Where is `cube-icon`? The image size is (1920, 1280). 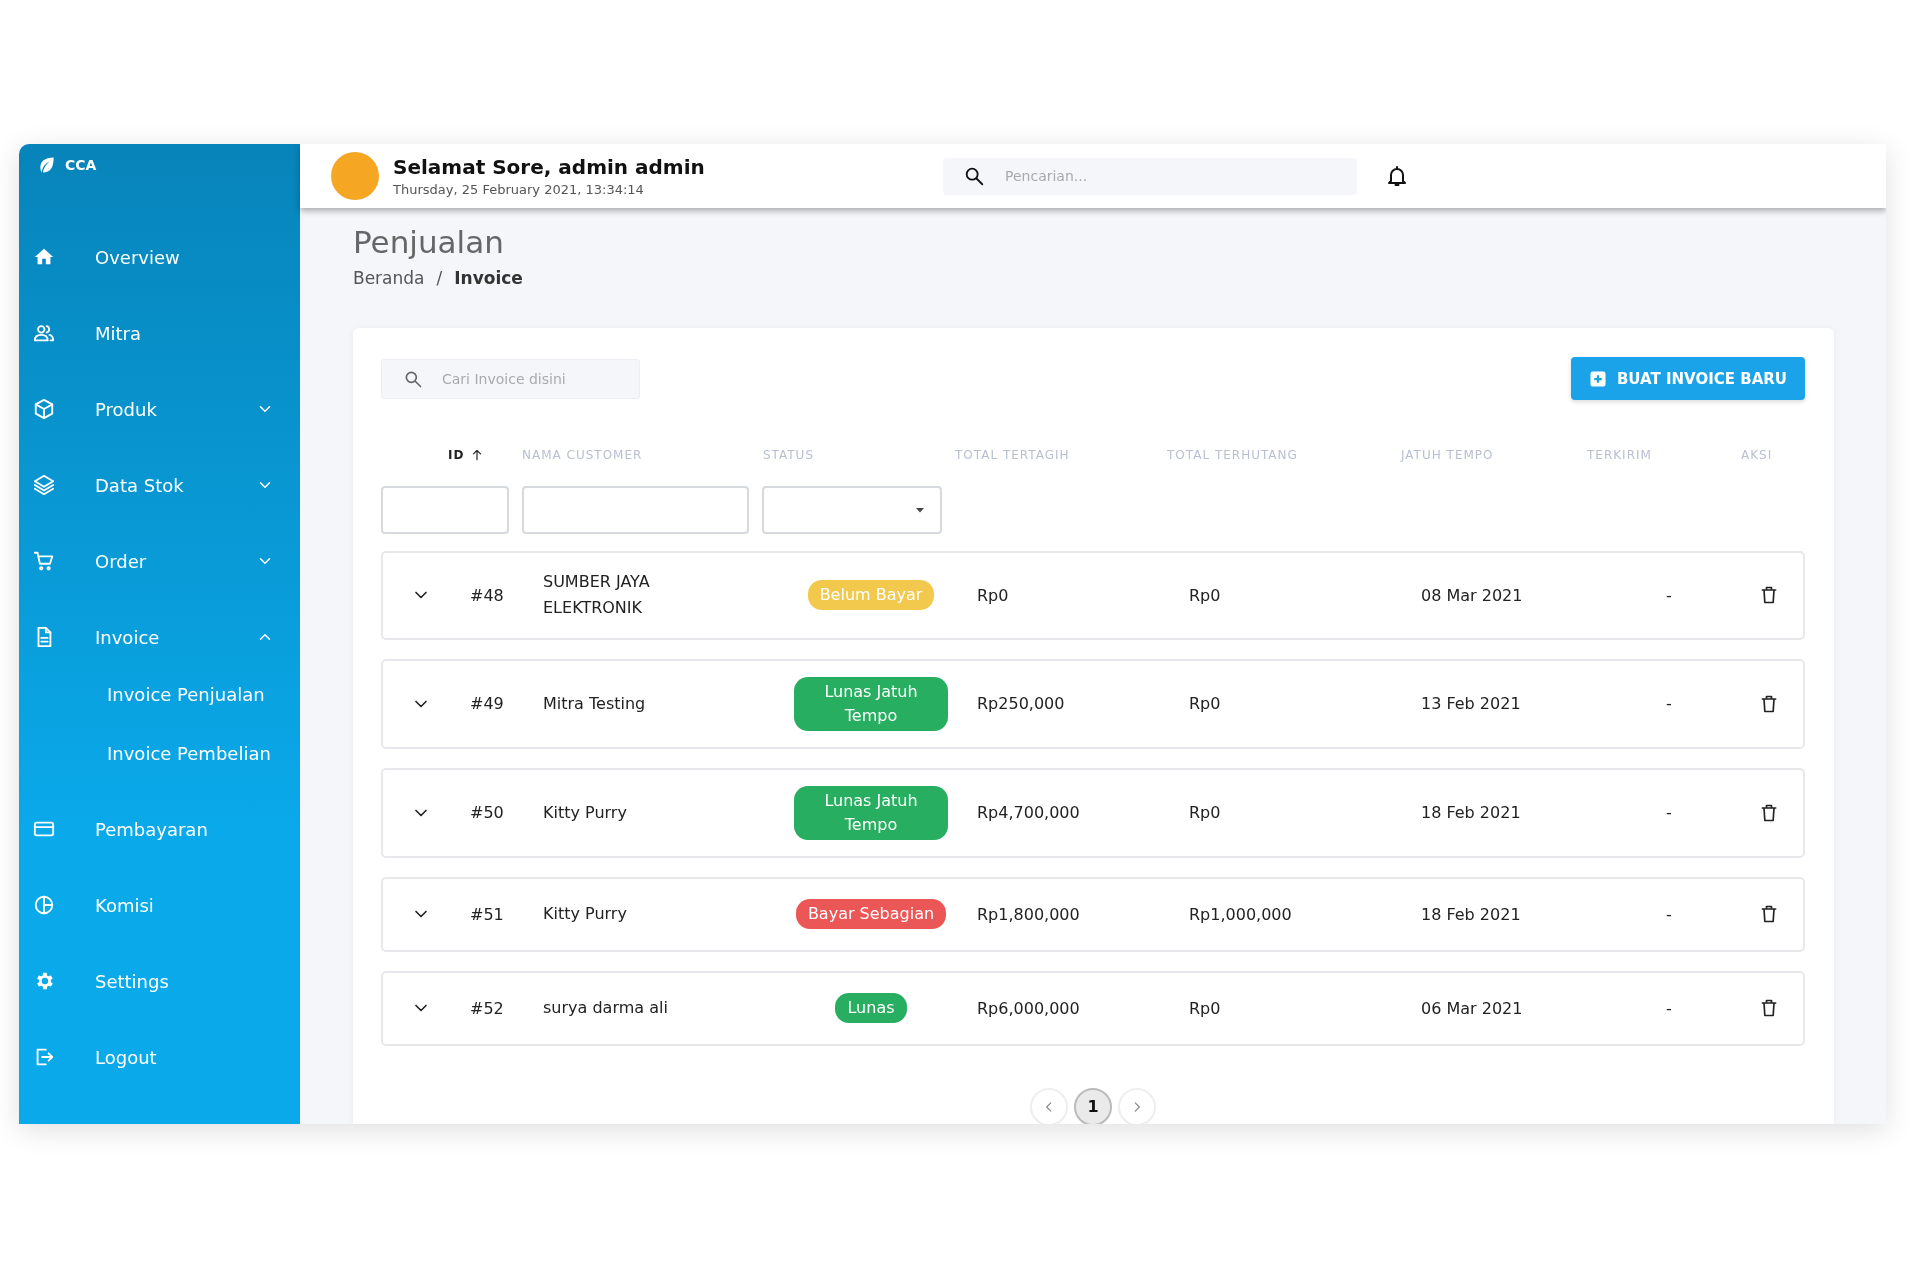
cube-icon is located at coordinates (44, 409).